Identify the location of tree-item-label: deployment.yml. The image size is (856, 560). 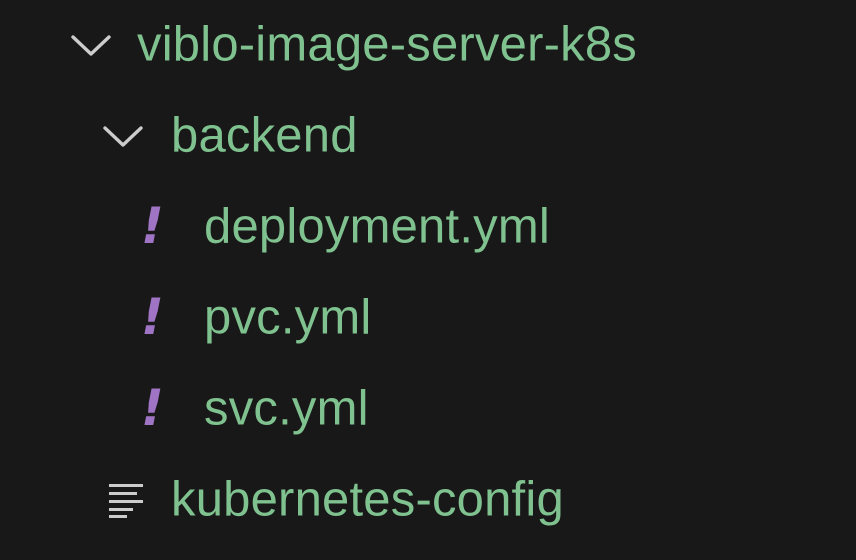
(377, 226).